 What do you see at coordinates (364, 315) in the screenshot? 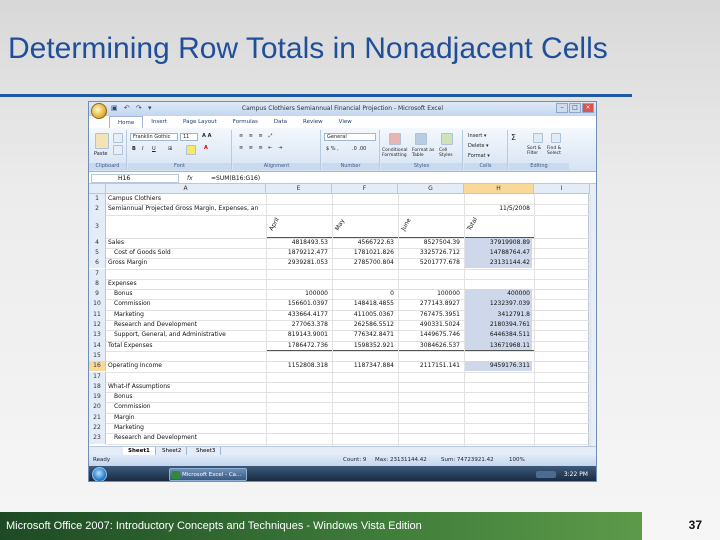
I see `cell-f11: 411005.0367` at bounding box center [364, 315].